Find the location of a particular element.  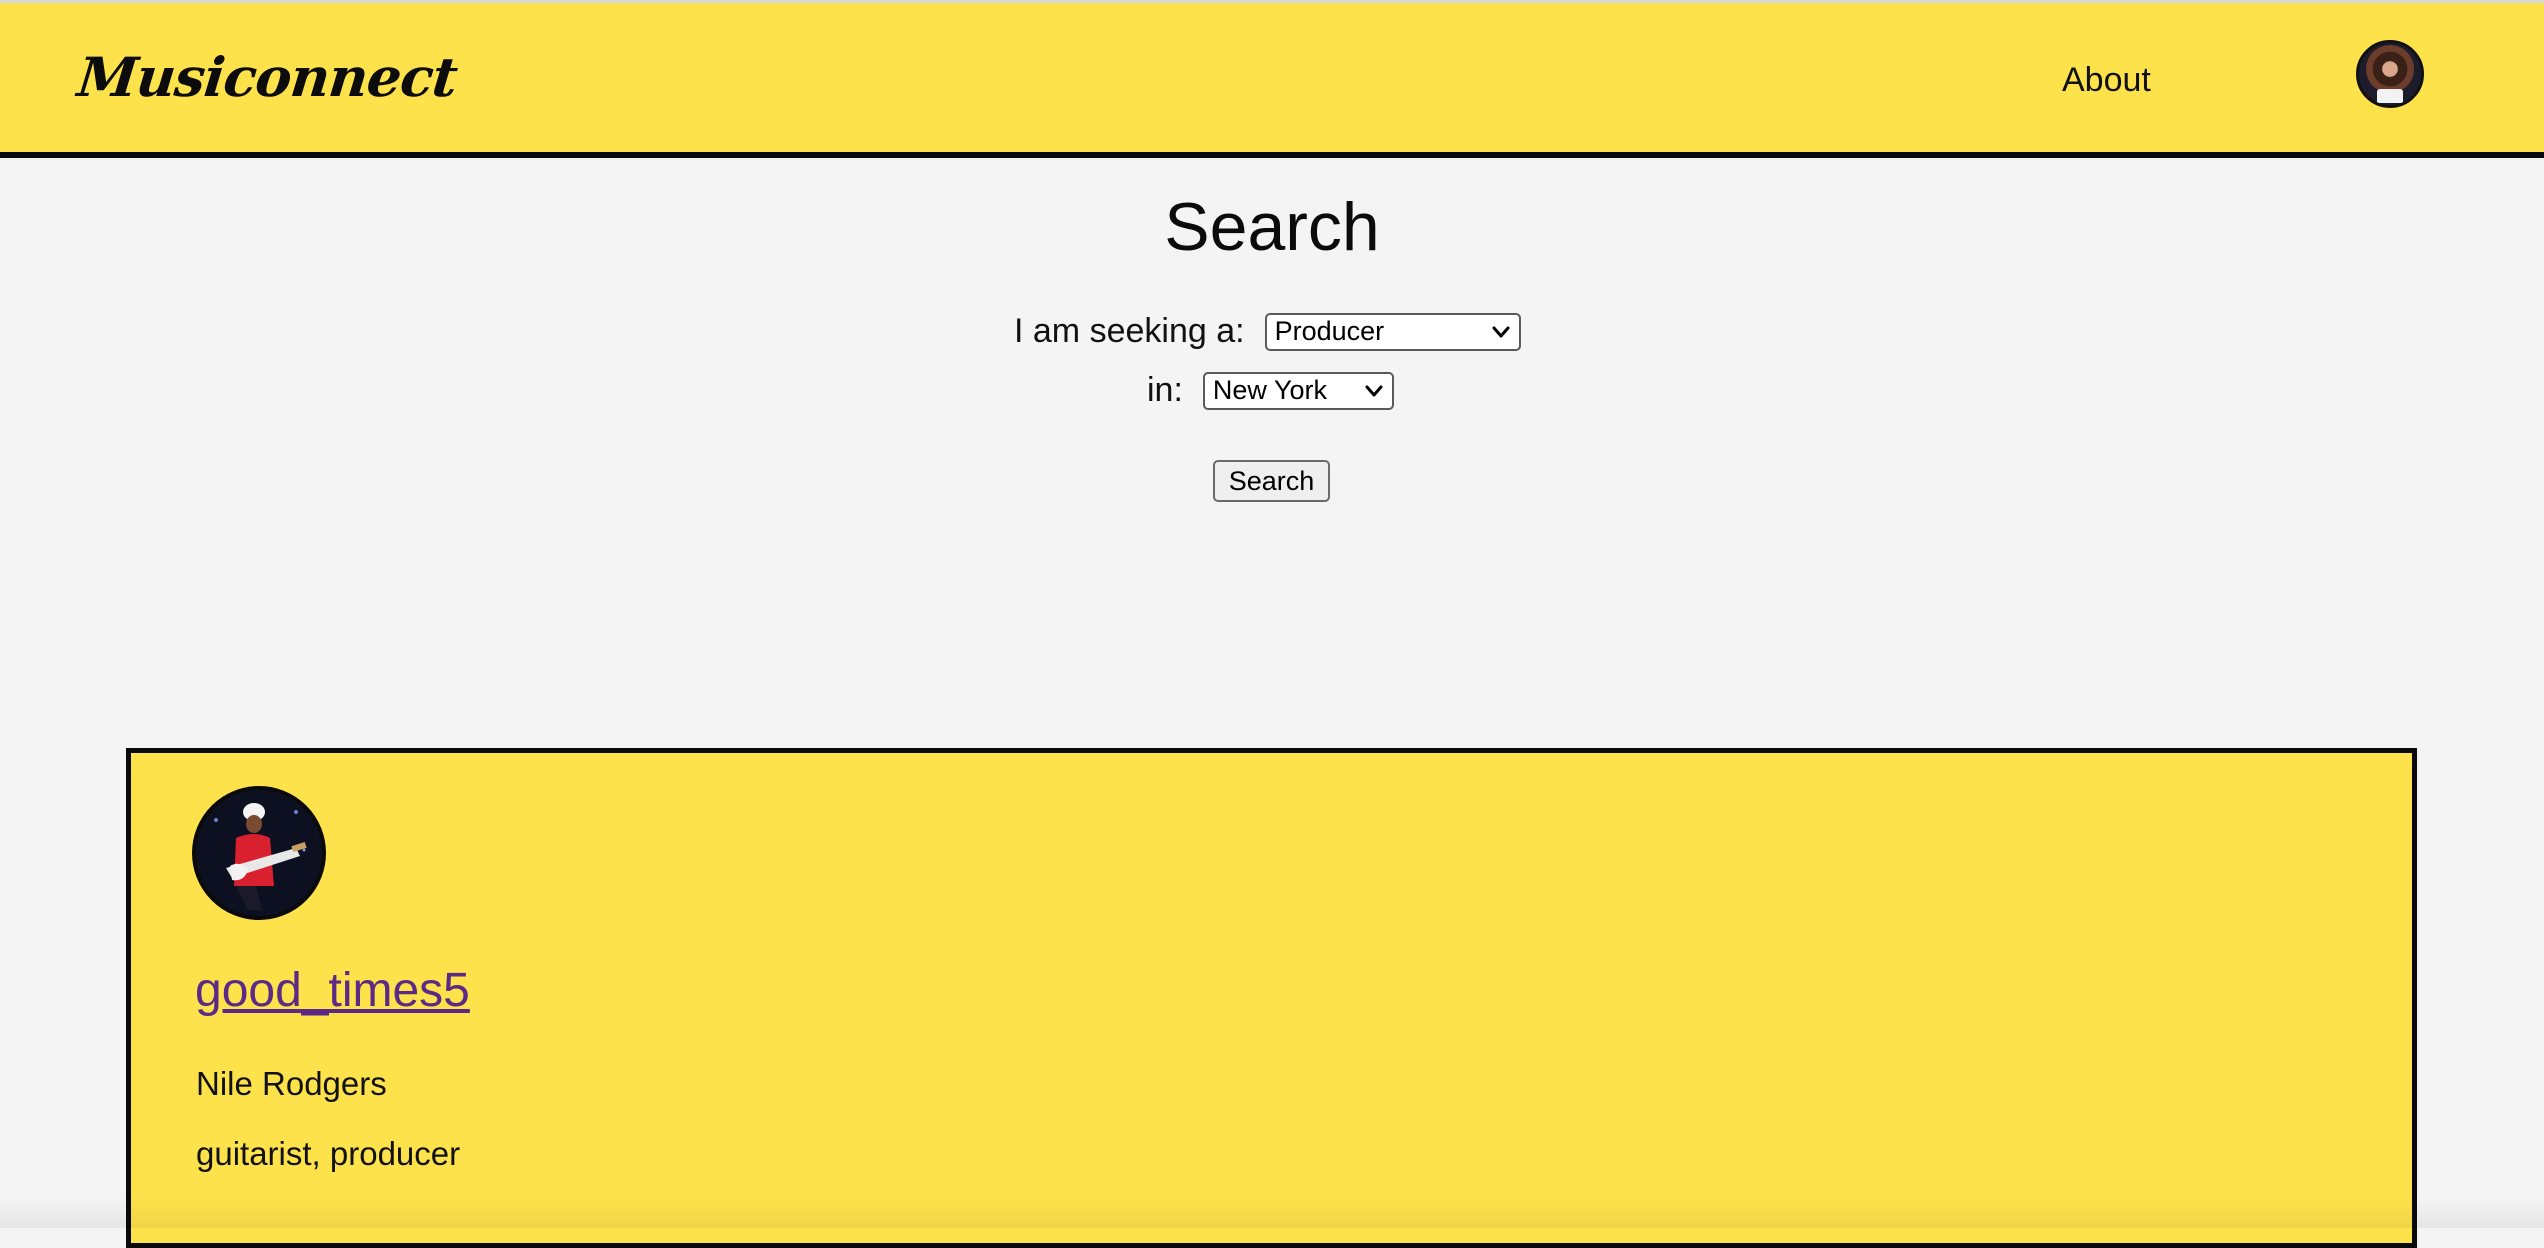

page-title: Search is located at coordinates (1272, 227).